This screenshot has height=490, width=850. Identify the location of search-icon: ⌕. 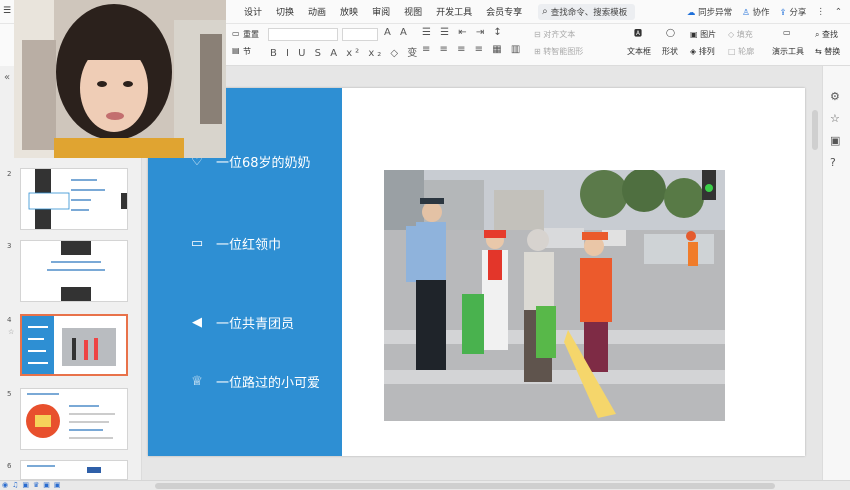
(545, 11).